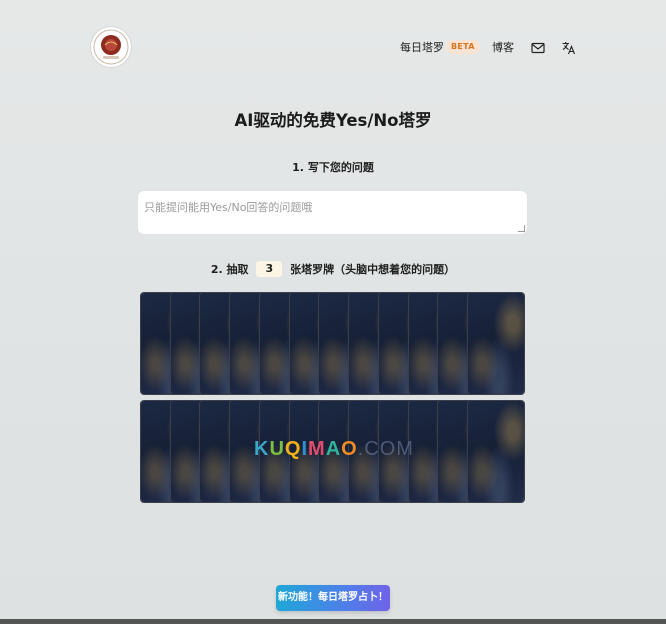 This screenshot has width=666, height=624. What do you see at coordinates (333, 167) in the screenshot?
I see `step1-label: 1. 写下您的问题` at bounding box center [333, 167].